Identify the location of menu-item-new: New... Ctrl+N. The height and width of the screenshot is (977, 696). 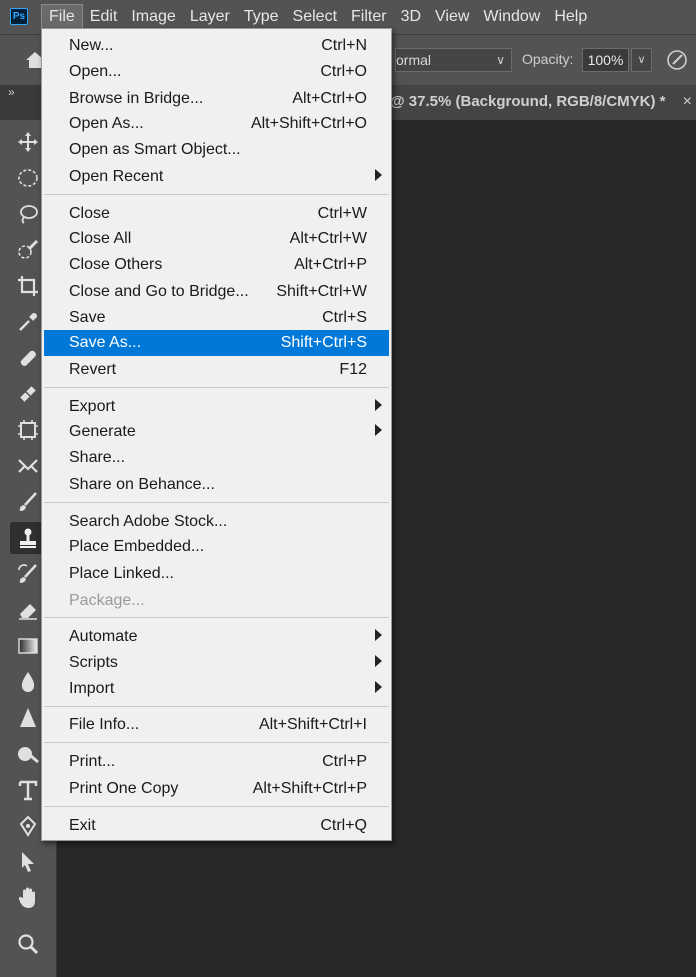
(216, 46).